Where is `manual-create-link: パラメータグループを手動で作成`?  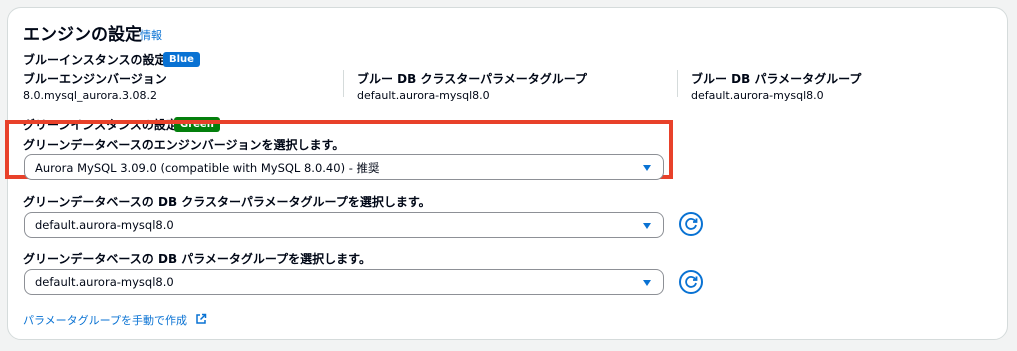 manual-create-link: パラメータグループを手動で作成 is located at coordinates (115, 318).